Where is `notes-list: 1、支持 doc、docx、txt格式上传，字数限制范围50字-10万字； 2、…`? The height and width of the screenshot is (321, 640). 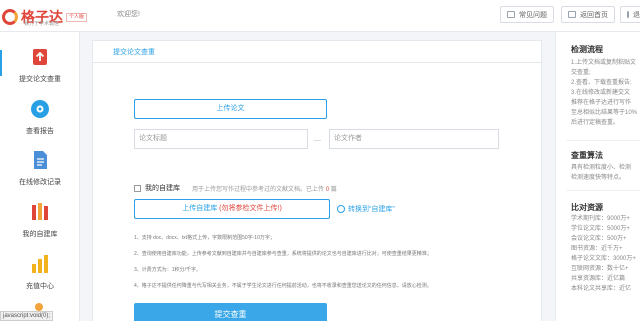 notes-list: 1、支持 doc、docx、txt格式上传，字数限制范围50字-10万字； 2、… is located at coordinates (334, 266).